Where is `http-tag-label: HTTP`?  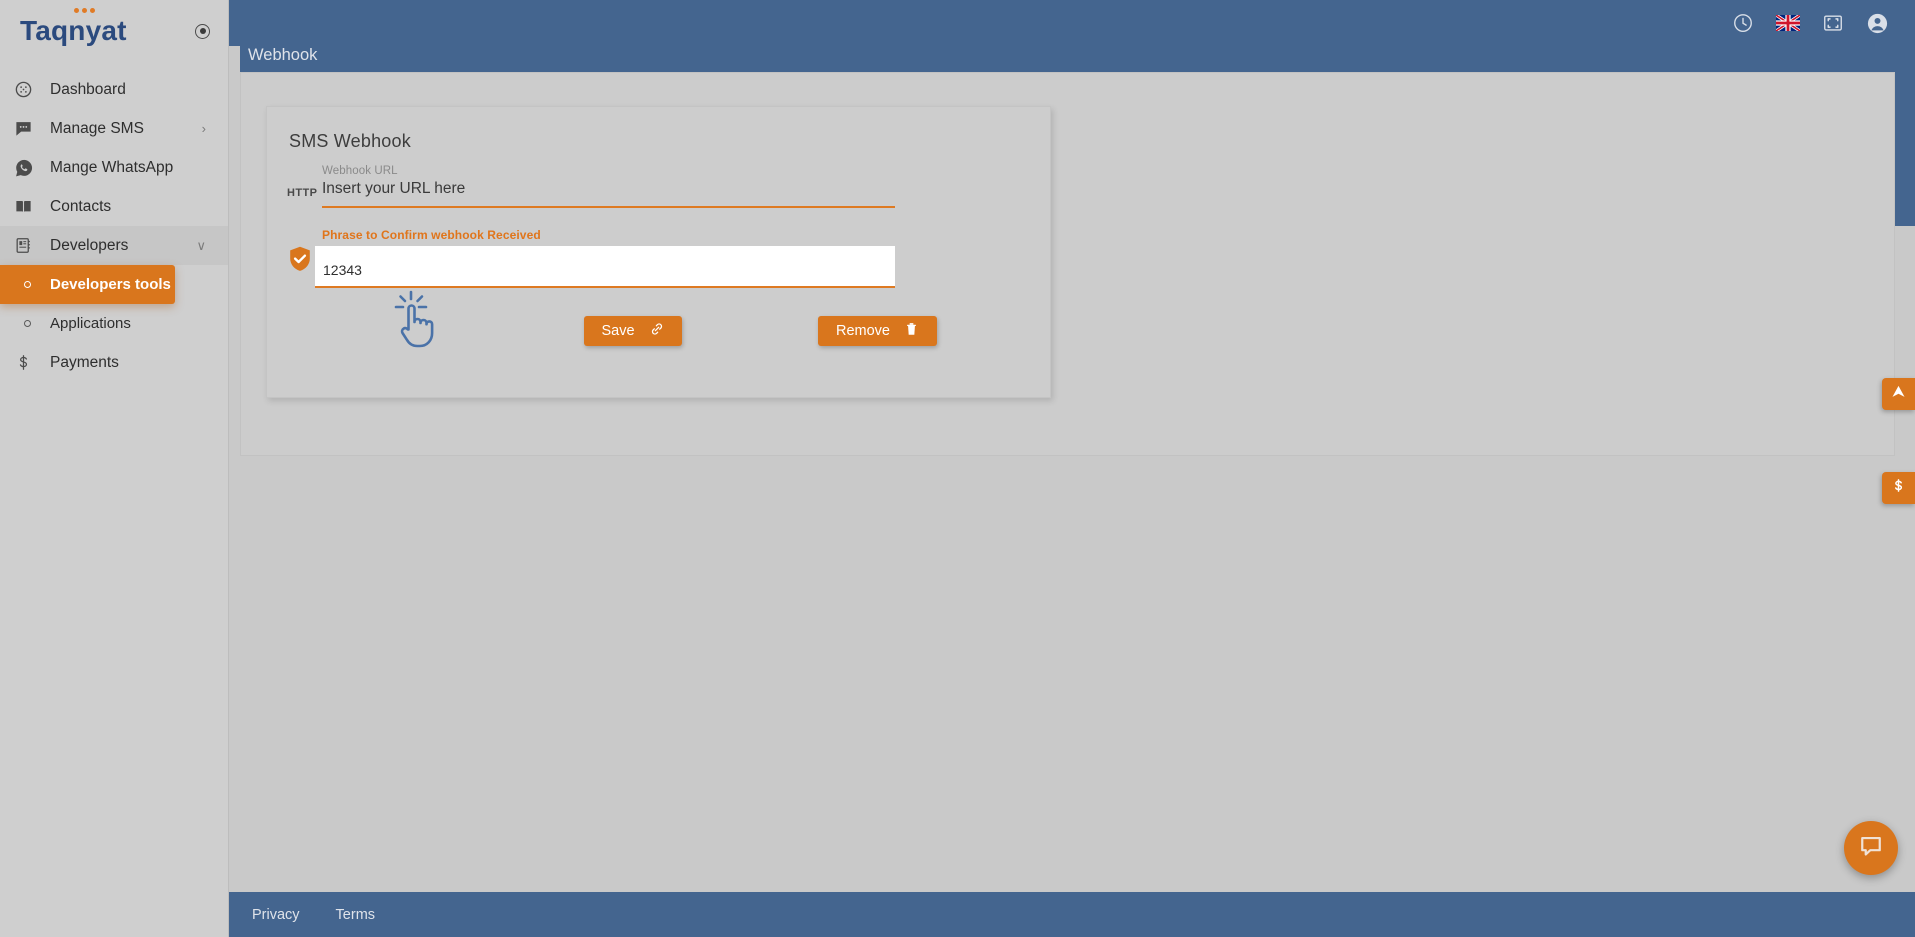 http-tag-label: HTTP is located at coordinates (302, 193).